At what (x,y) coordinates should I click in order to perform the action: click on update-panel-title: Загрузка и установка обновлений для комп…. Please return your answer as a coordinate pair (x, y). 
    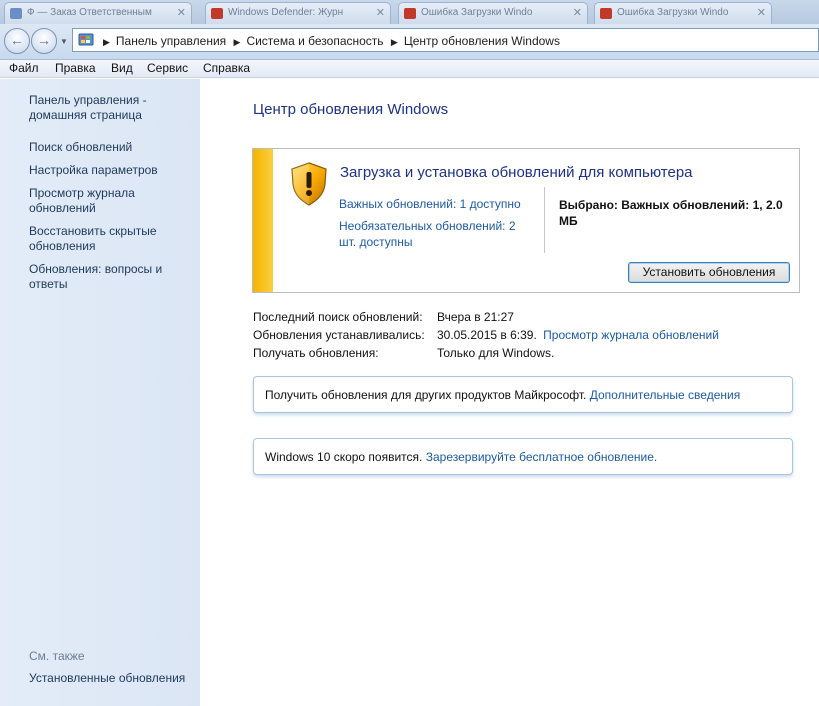
    Looking at the image, I should click on (516, 172).